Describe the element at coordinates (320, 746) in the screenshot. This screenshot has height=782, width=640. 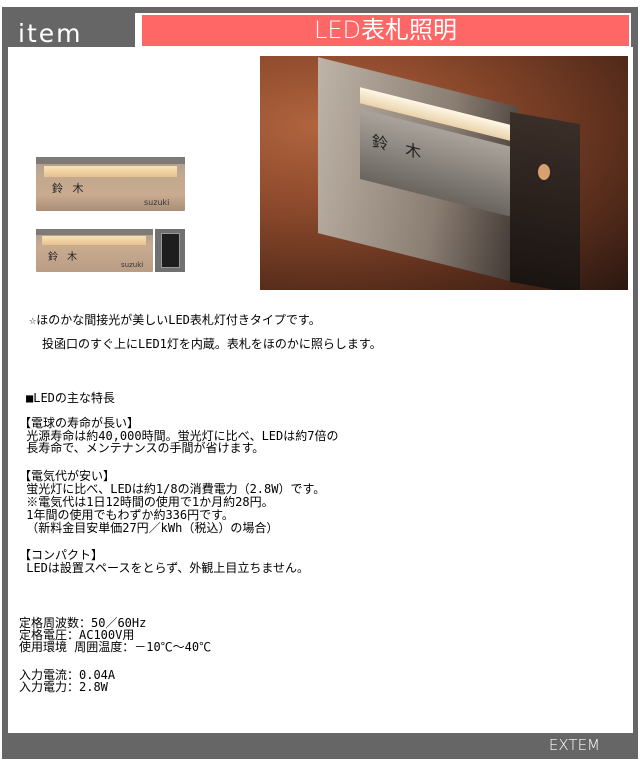
I see `footer-bar: EXTEM` at that location.